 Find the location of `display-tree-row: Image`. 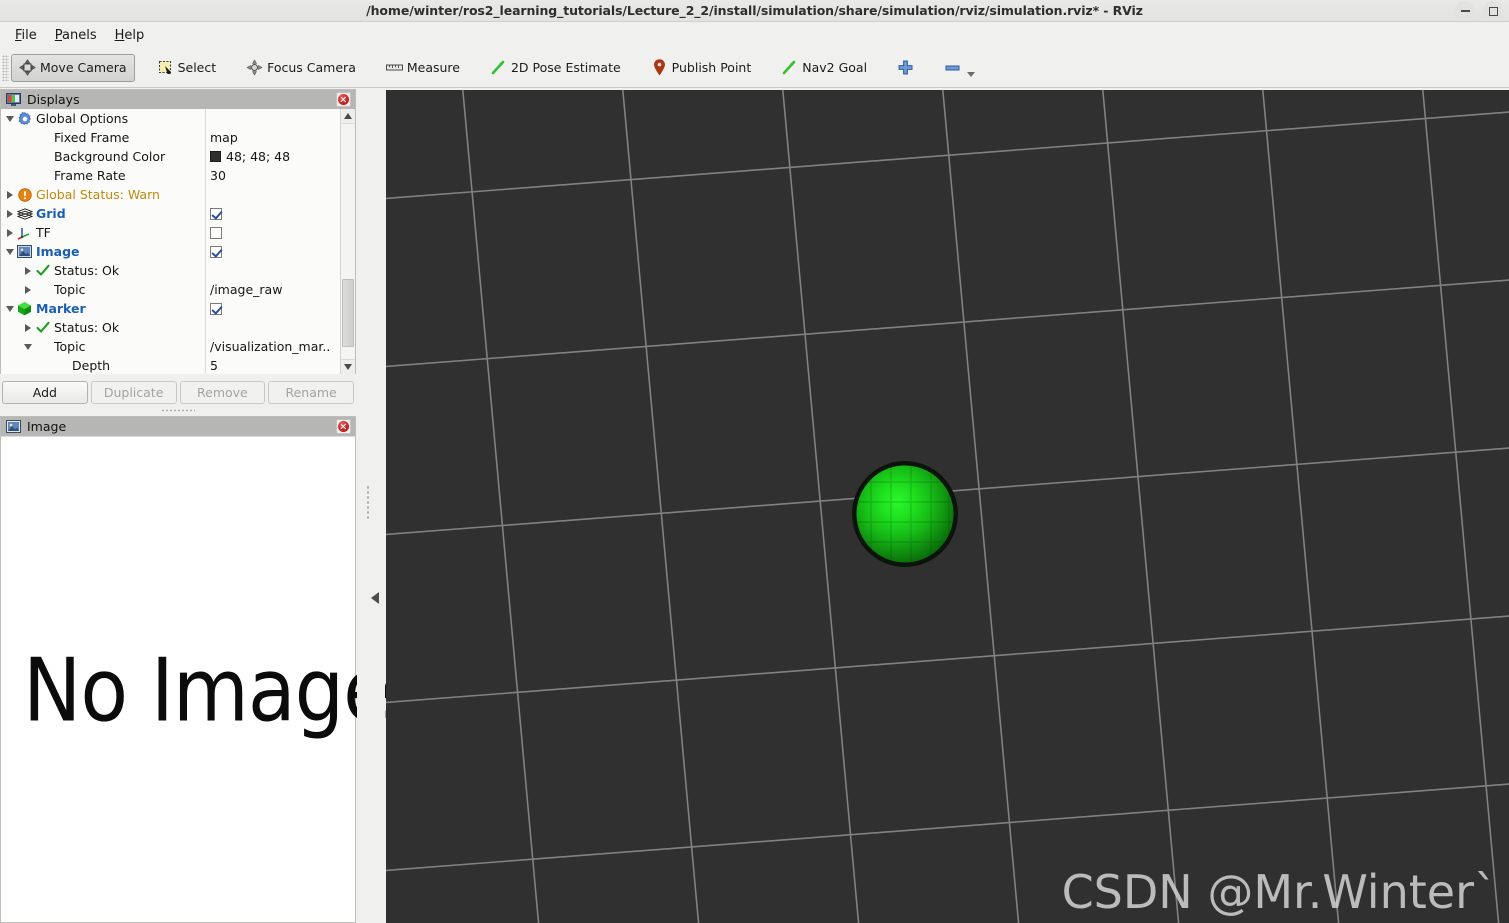

display-tree-row: Image is located at coordinates (103, 251).